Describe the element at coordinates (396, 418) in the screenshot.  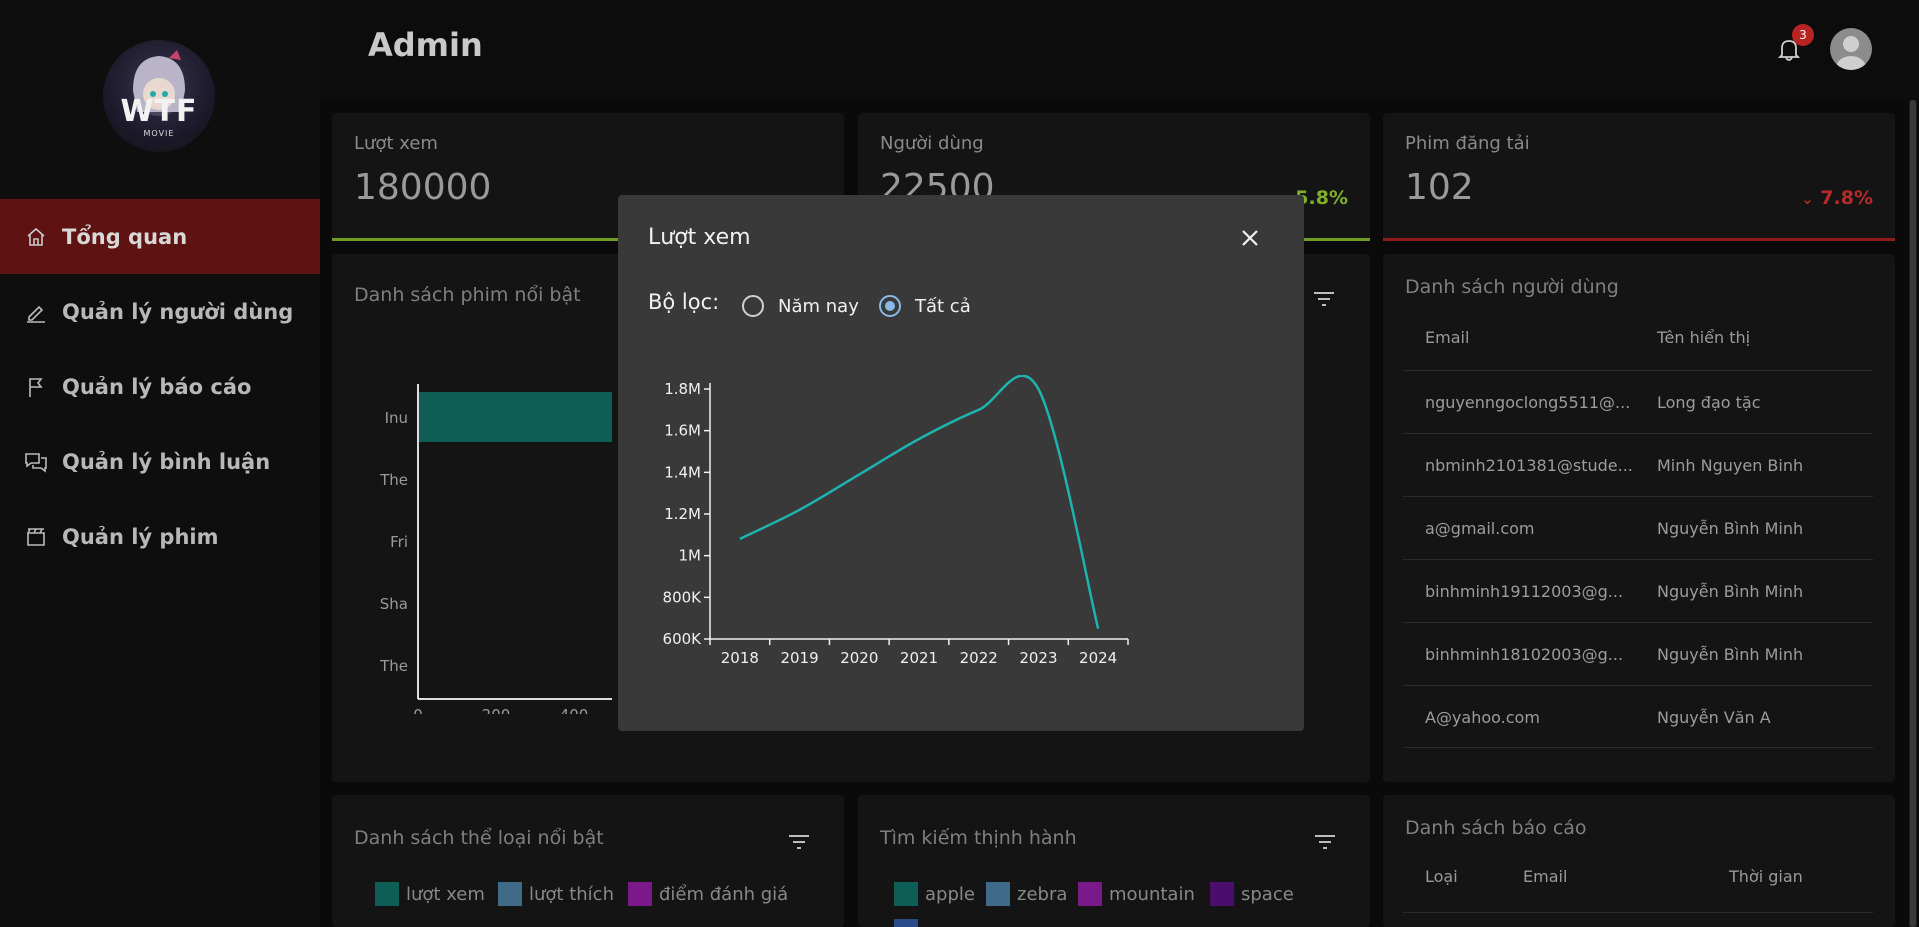
I see `tick-label: Inu` at that location.